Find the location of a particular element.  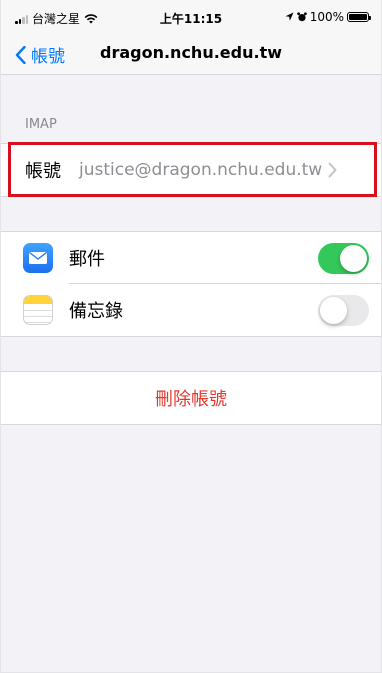

account-row: 帳號 justice@dragon.nchu.edu.tw is located at coordinates (191, 170).